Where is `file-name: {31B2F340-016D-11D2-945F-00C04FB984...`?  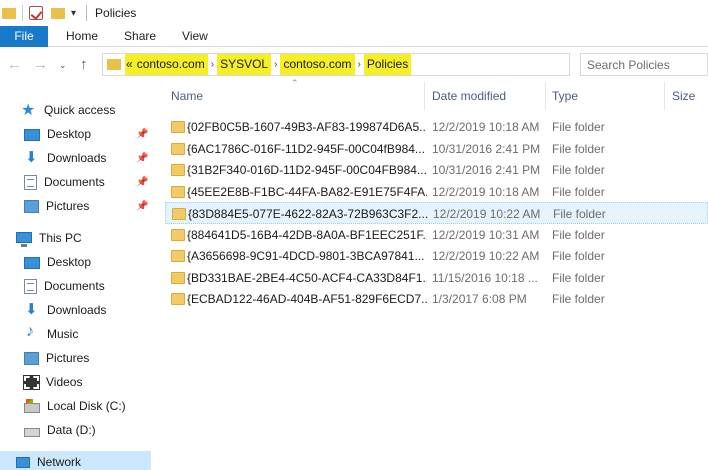
file-name: {31B2F340-016D-11D2-945F-00C04FB984... is located at coordinates (307, 170).